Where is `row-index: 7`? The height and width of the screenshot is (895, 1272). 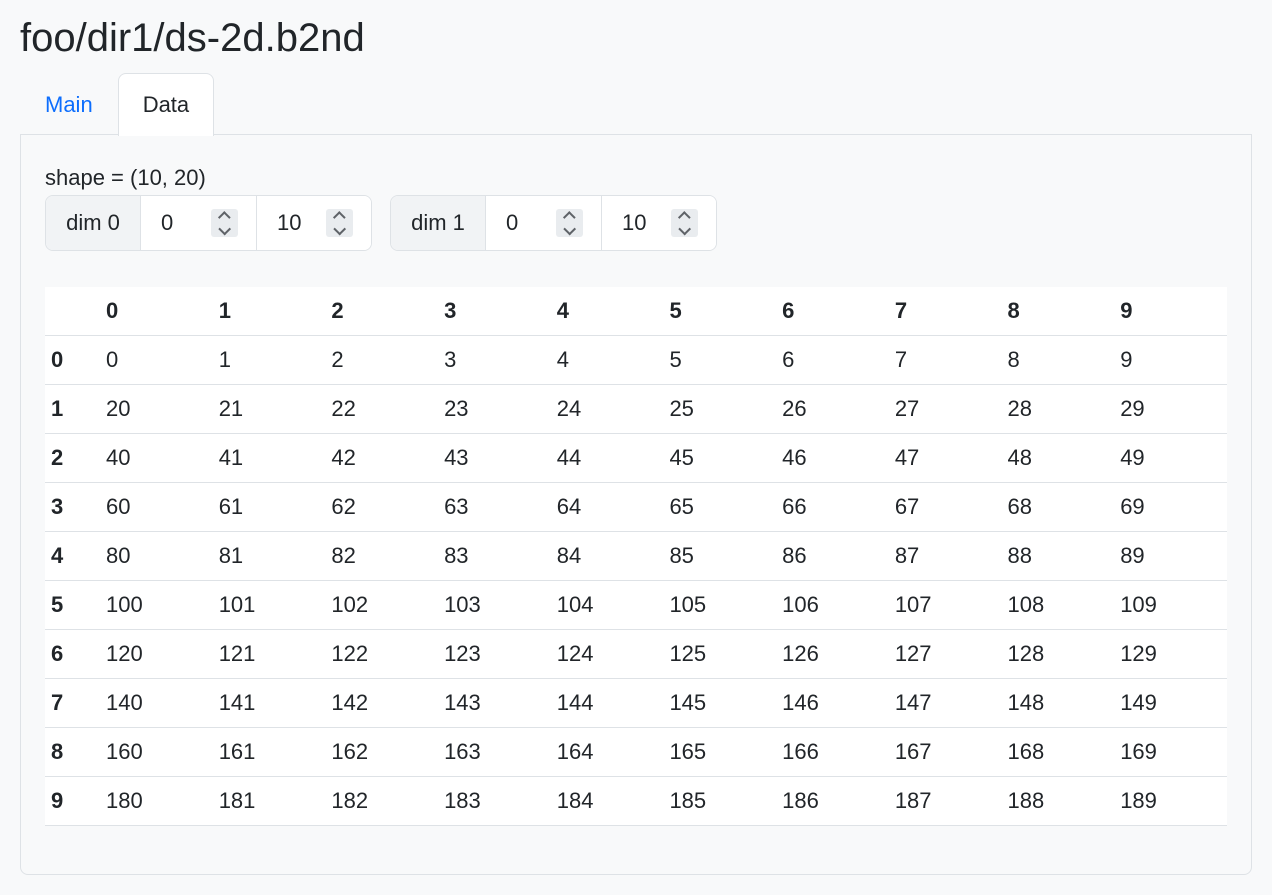 row-index: 7 is located at coordinates (72, 703).